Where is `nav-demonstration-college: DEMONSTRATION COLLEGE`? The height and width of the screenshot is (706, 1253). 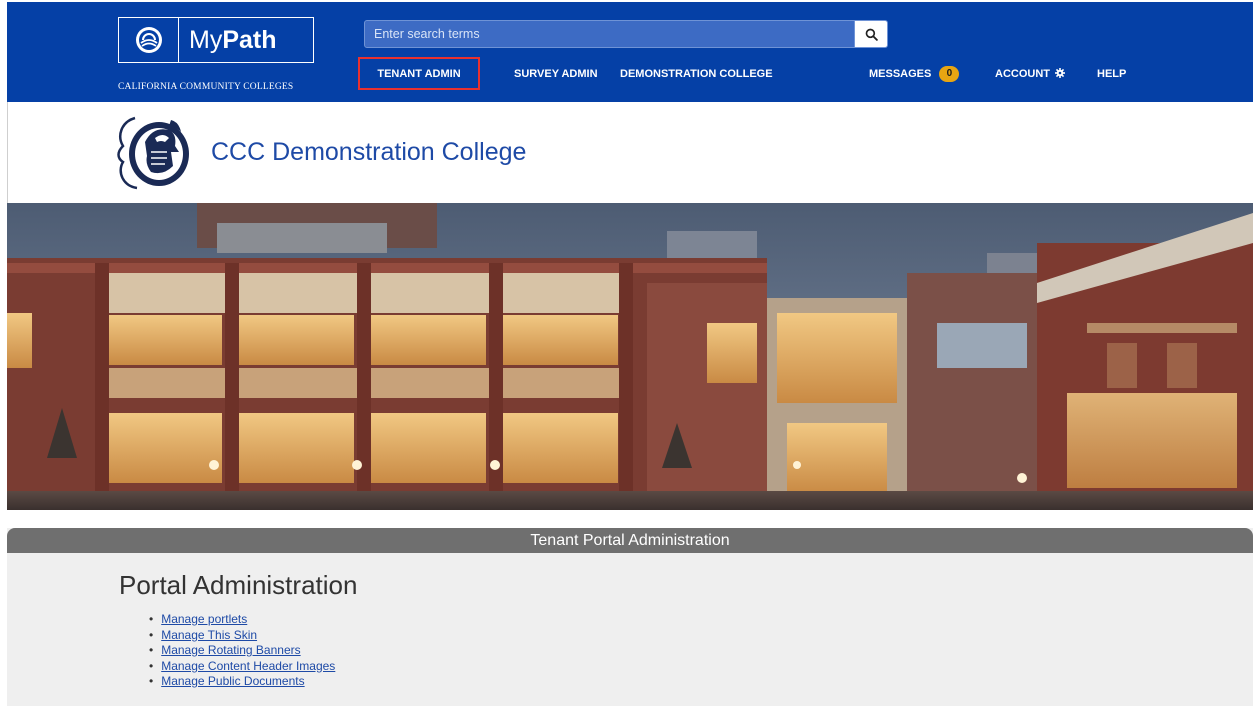
nav-demonstration-college: DEMONSTRATION COLLEGE is located at coordinates (696, 74).